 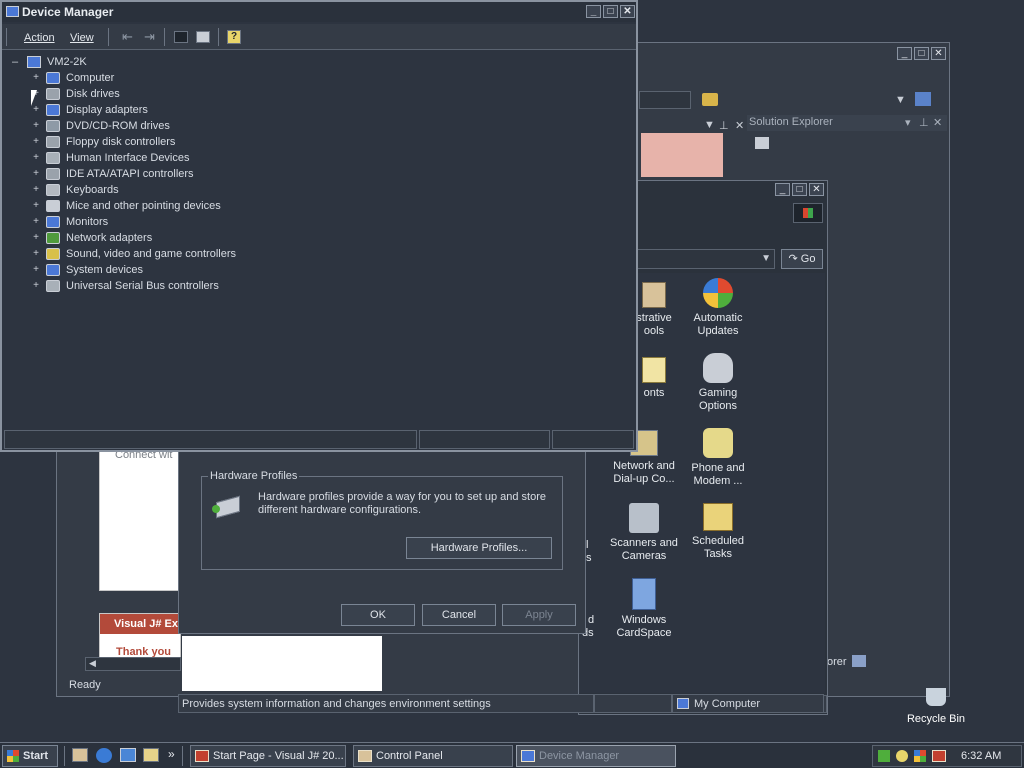 I want to click on help-icon: ?, so click(x=234, y=37).